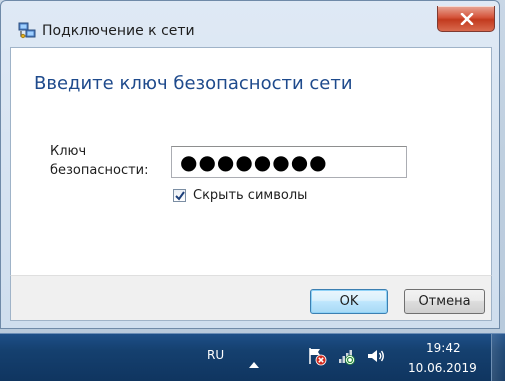 Image resolution: width=505 pixels, height=381 pixels. What do you see at coordinates (254, 365) in the screenshot?
I see `triangle-up-icon` at bounding box center [254, 365].